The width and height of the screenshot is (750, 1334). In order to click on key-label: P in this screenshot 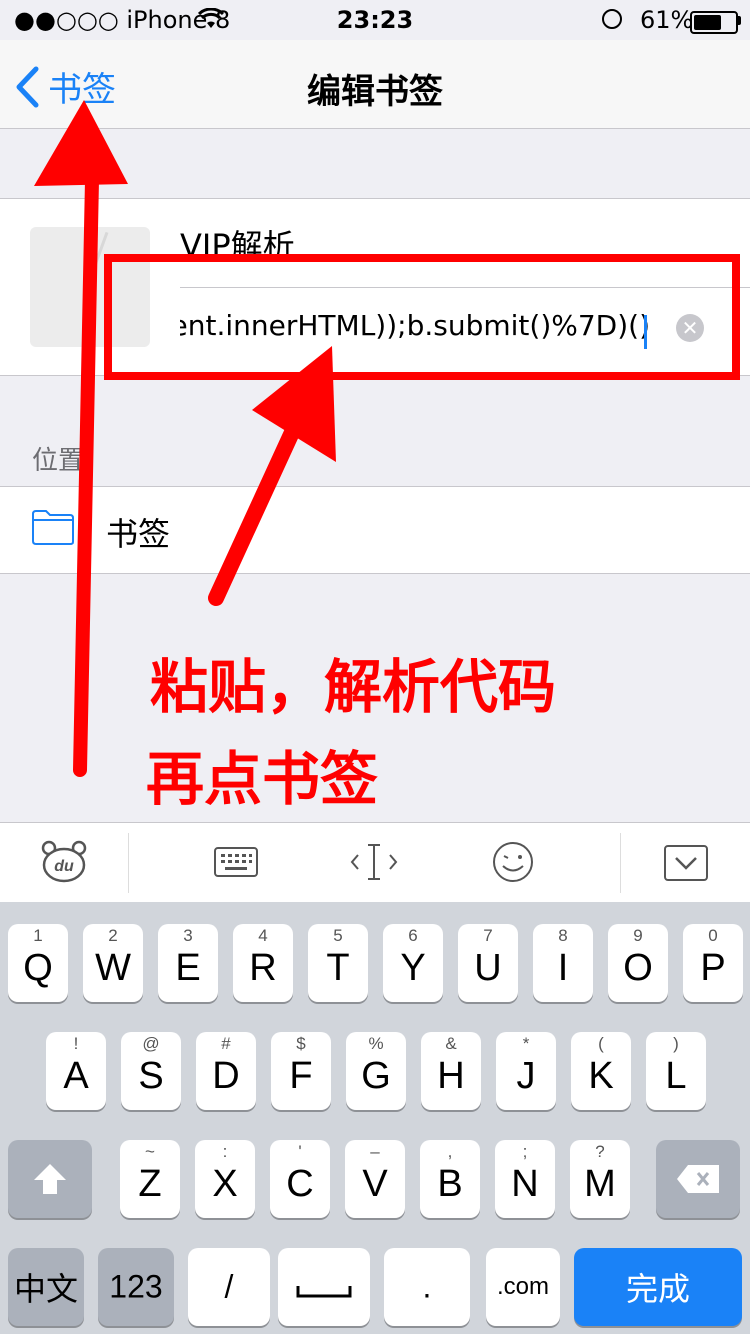, I will do `click(713, 968)`.